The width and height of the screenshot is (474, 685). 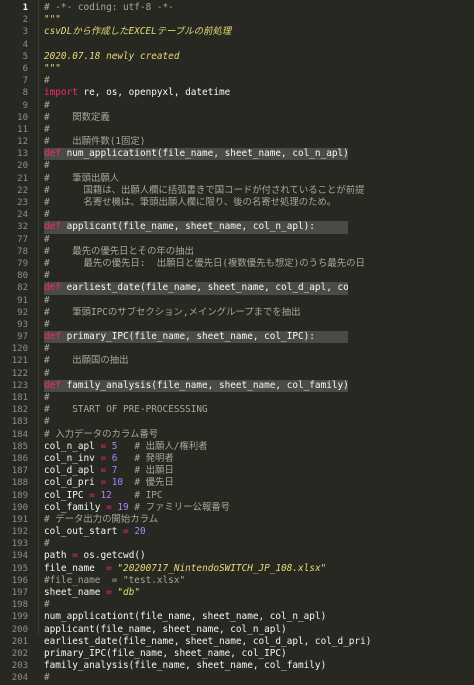 I want to click on code-line: 3 csvDLから作成したEXCELテーブルの前処理, so click(x=237, y=32).